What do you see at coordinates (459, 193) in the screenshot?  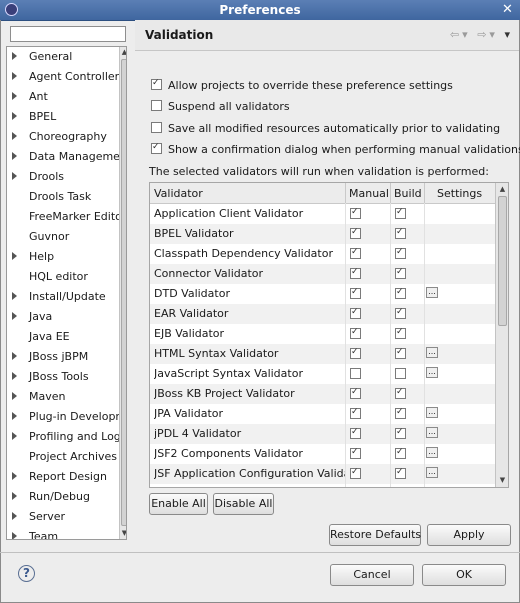 I see `col-settings: Settings` at bounding box center [459, 193].